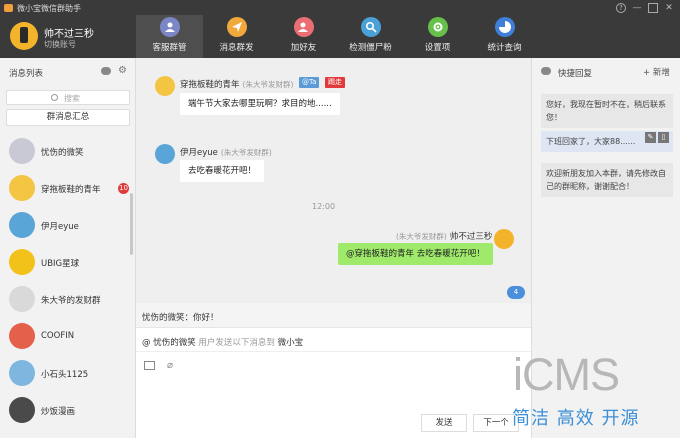  What do you see at coordinates (169, 27) in the screenshot?
I see `users-icon` at bounding box center [169, 27].